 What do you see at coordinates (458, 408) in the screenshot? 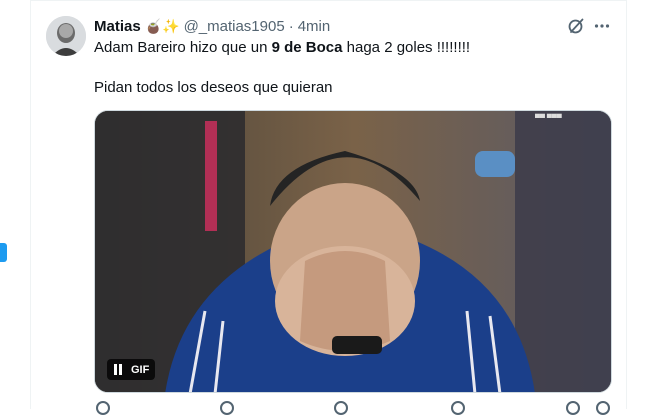
I see `views-icon` at bounding box center [458, 408].